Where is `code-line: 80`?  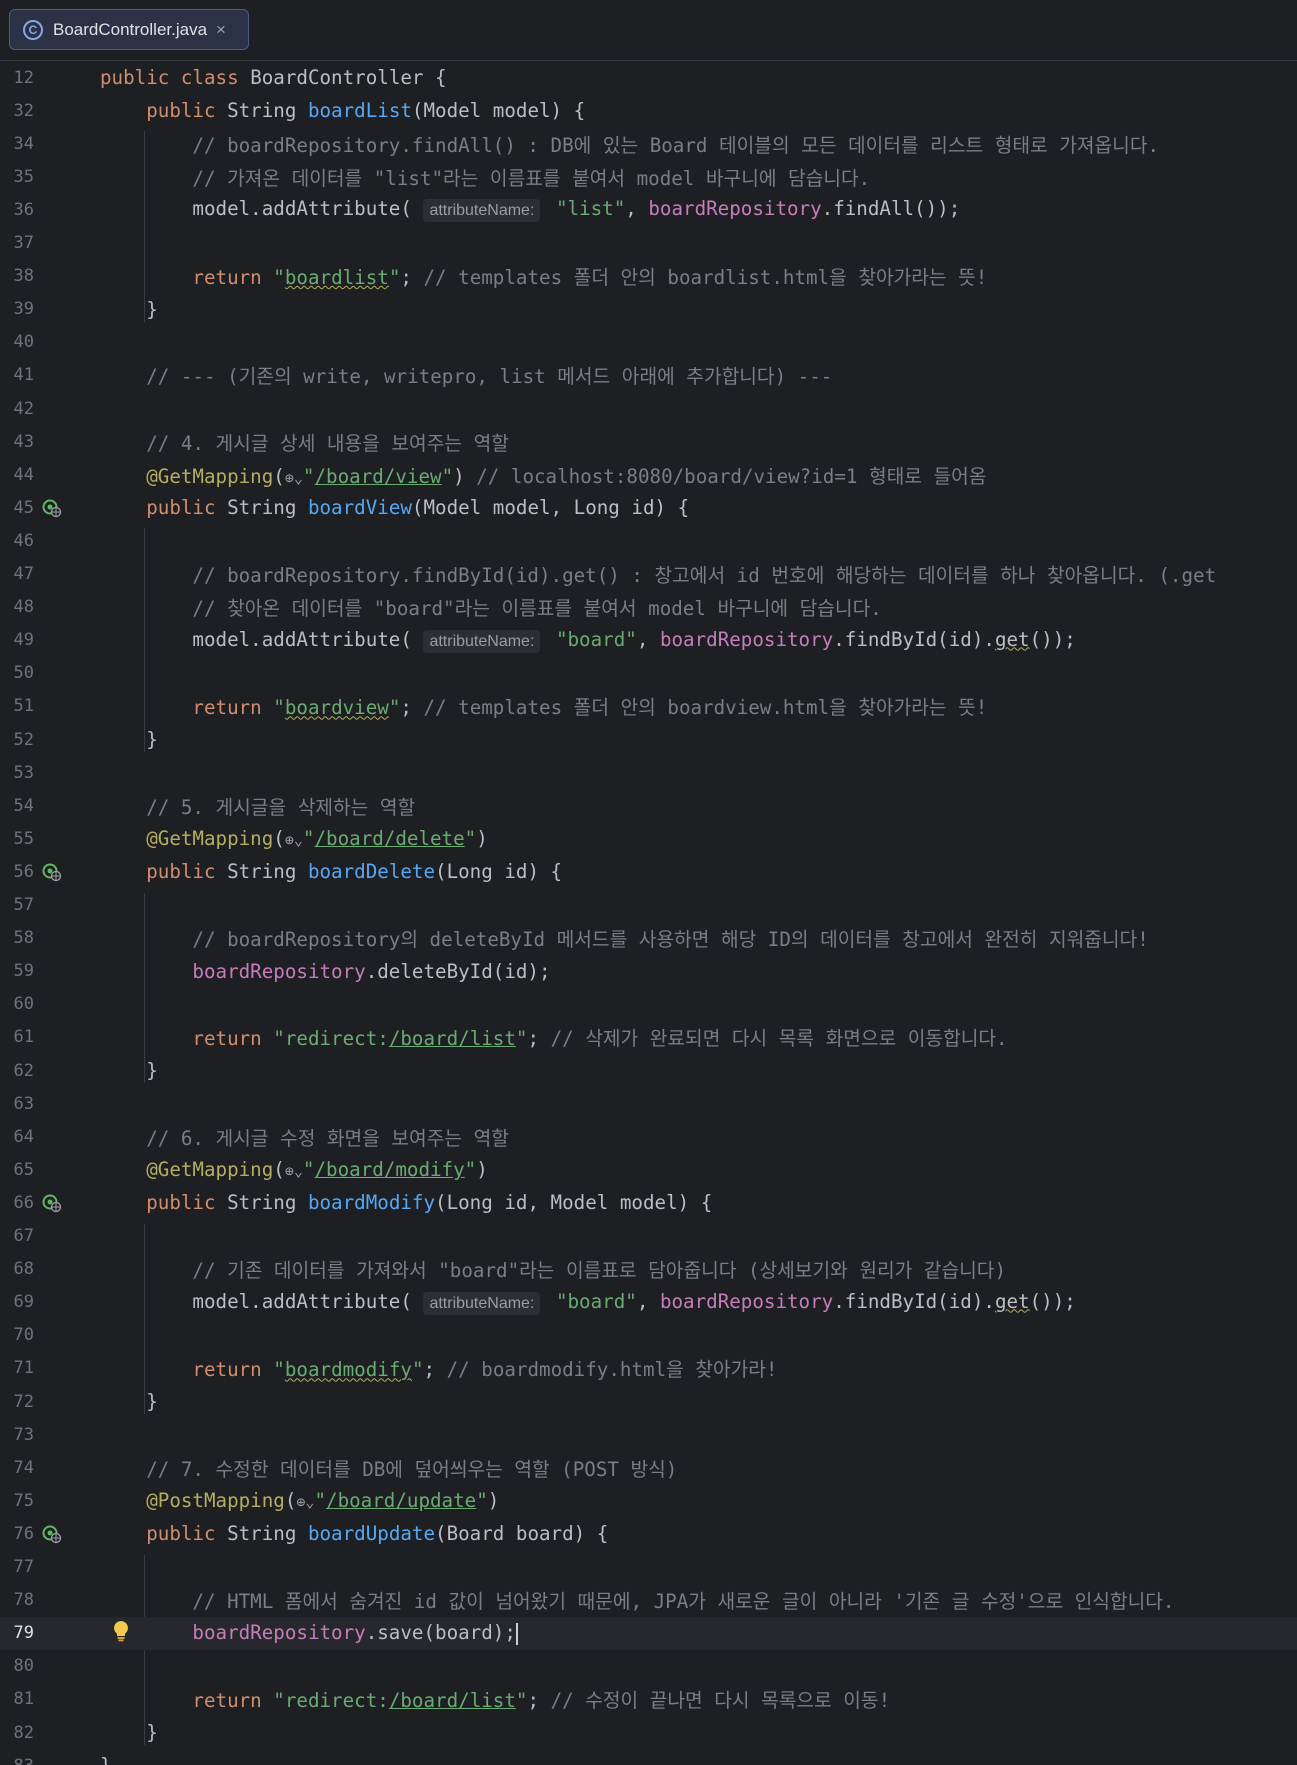
code-line: 80 is located at coordinates (648, 1666).